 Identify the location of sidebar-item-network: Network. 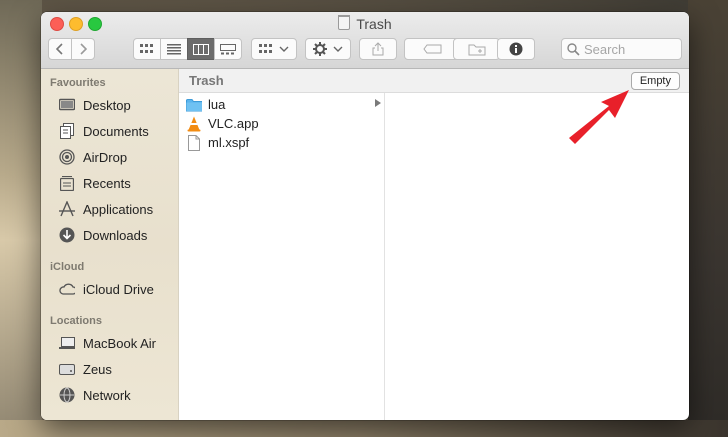
(109, 395).